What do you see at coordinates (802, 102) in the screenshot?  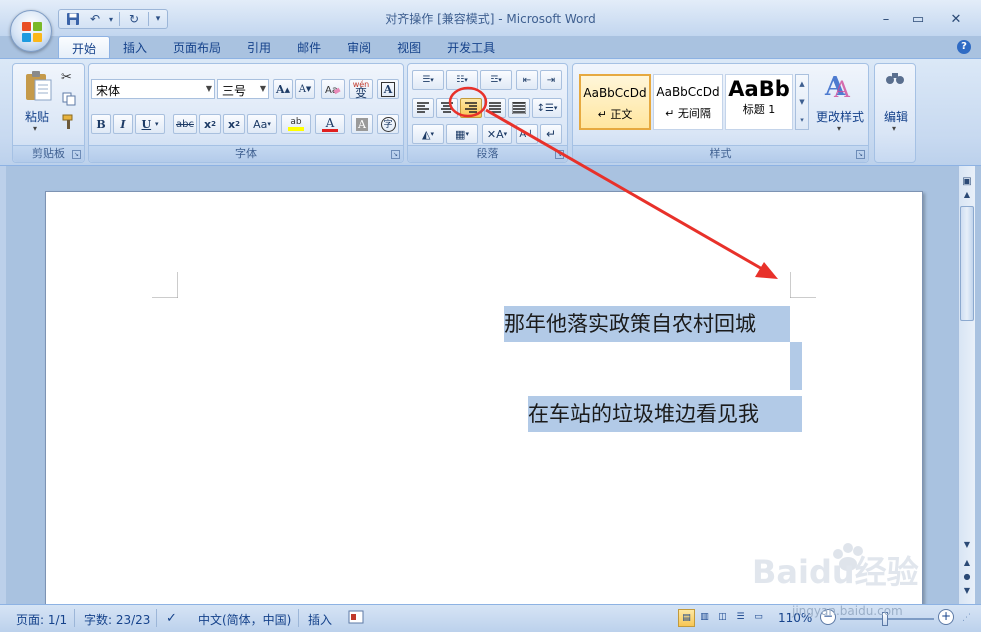 I see `styles-scroll: ▲ ▼ ▾` at bounding box center [802, 102].